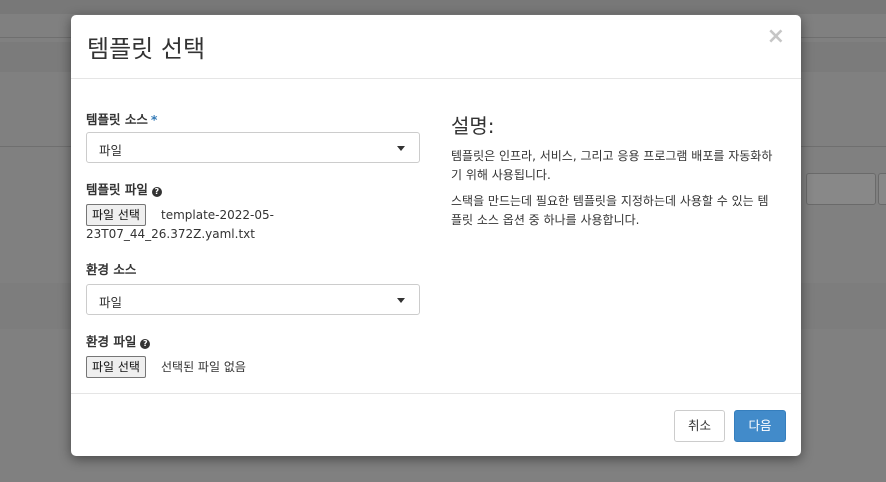 Image resolution: width=886 pixels, height=482 pixels. What do you see at coordinates (146, 49) in the screenshot?
I see `modal-title: 템플릿 선택` at bounding box center [146, 49].